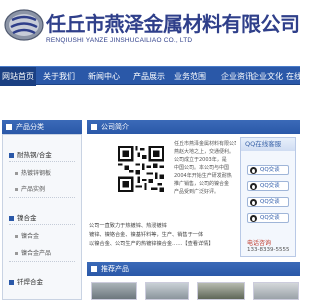  I want to click on category-sub-item: 热镀锌钢板, so click(33, 172).